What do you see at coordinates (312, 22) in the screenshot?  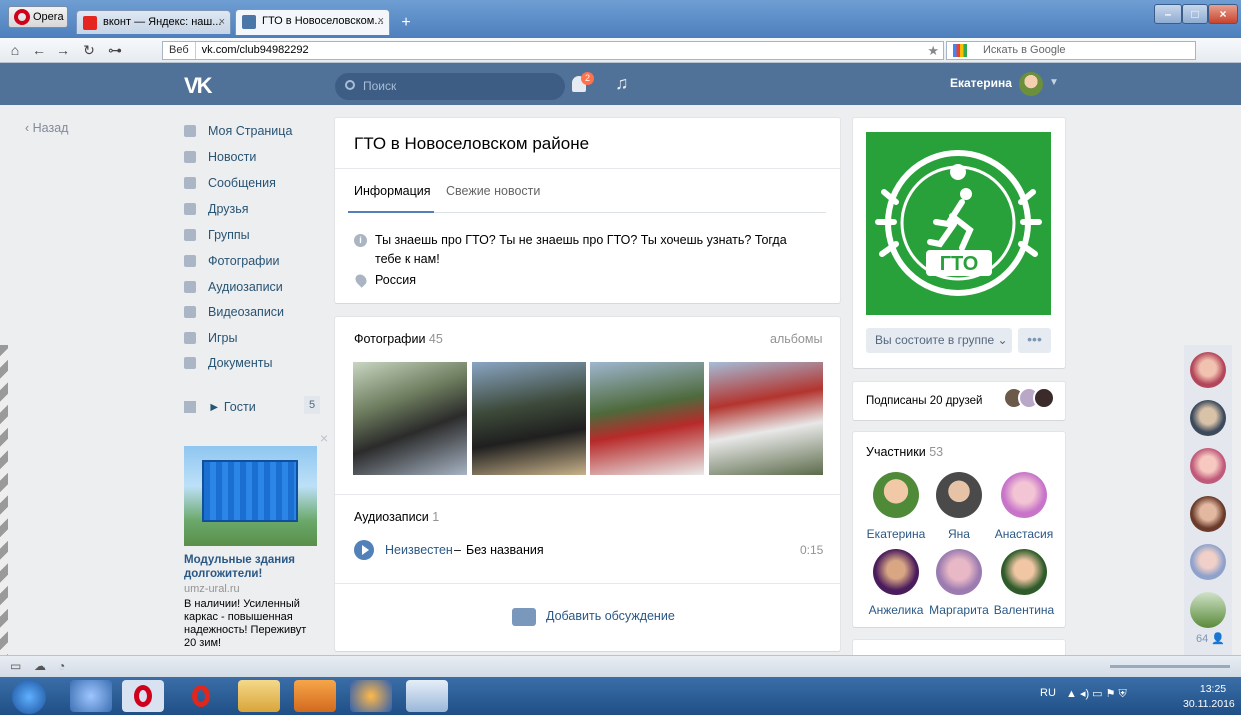 I see `tab-gto: ГТО в Новоселовском... ×` at bounding box center [312, 22].